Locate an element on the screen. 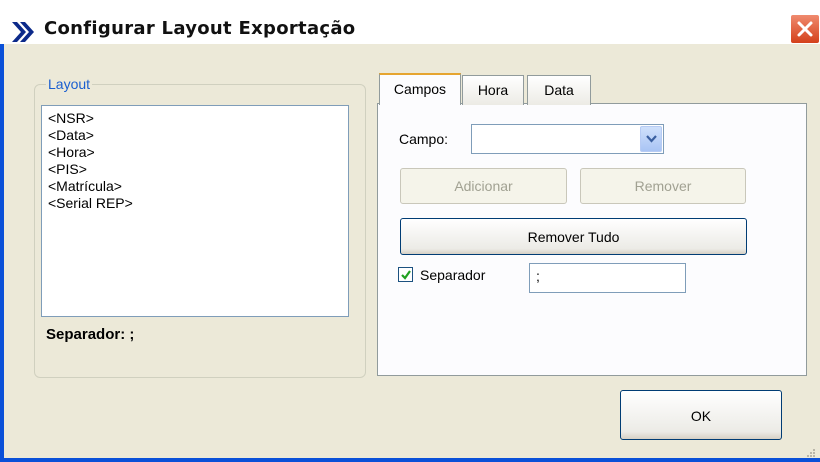 The height and width of the screenshot is (462, 820). list-item: <Data> is located at coordinates (195, 135).